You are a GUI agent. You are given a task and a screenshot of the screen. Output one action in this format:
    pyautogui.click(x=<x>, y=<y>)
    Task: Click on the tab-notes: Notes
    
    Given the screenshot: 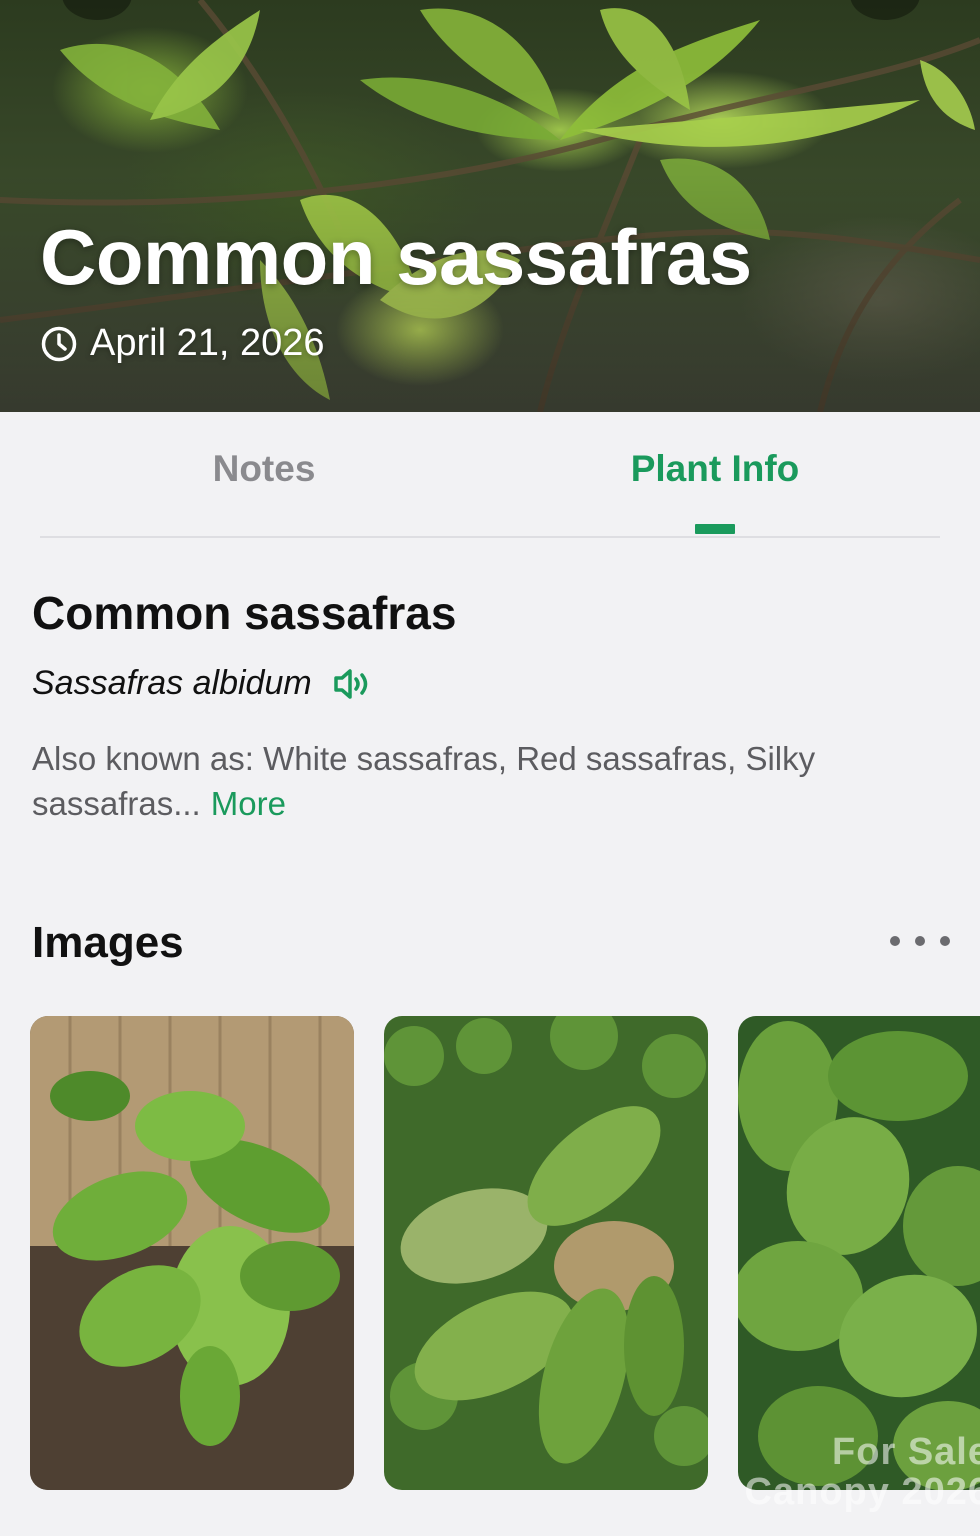 What is the action you would take?
    pyautogui.click(x=264, y=469)
    